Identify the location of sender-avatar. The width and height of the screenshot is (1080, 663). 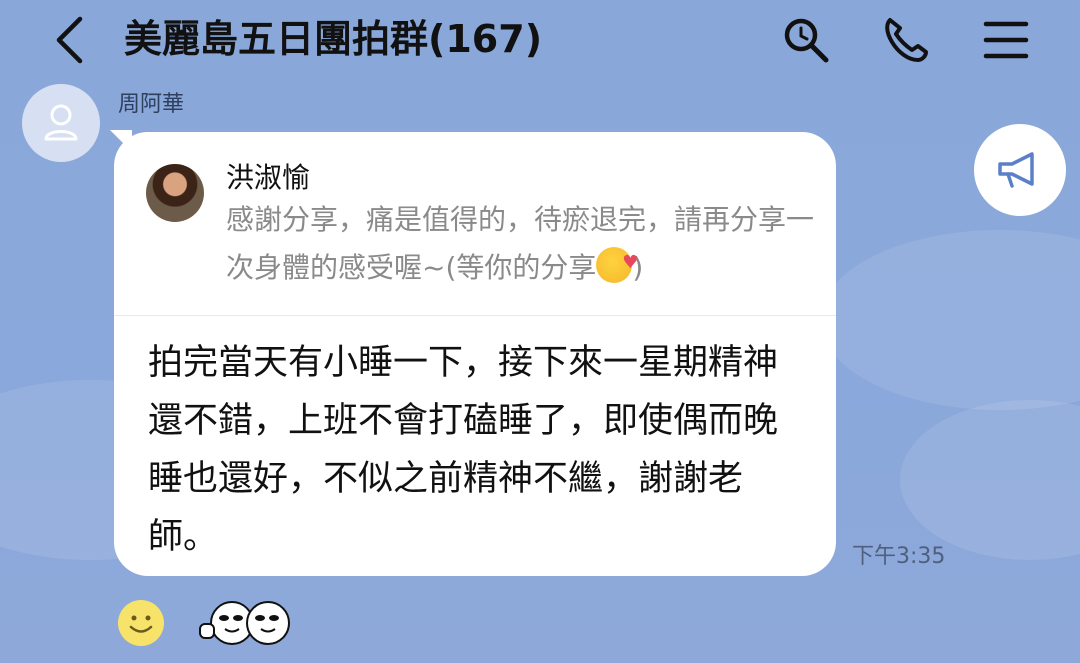
(61, 123).